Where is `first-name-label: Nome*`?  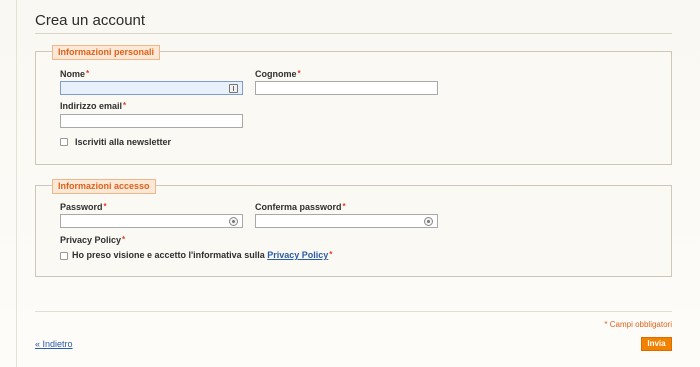 first-name-label: Nome* is located at coordinates (74, 74).